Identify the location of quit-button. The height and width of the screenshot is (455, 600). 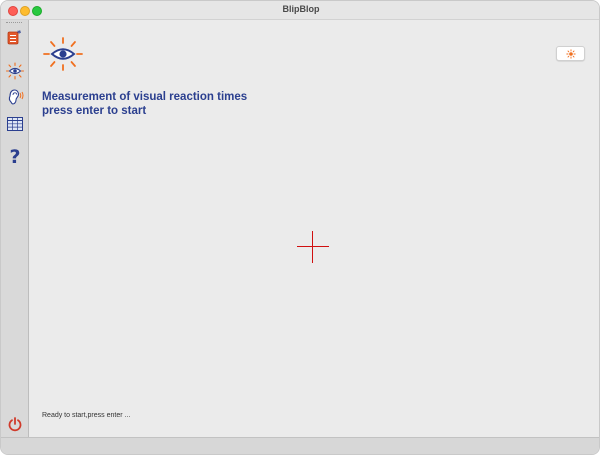
(14, 423).